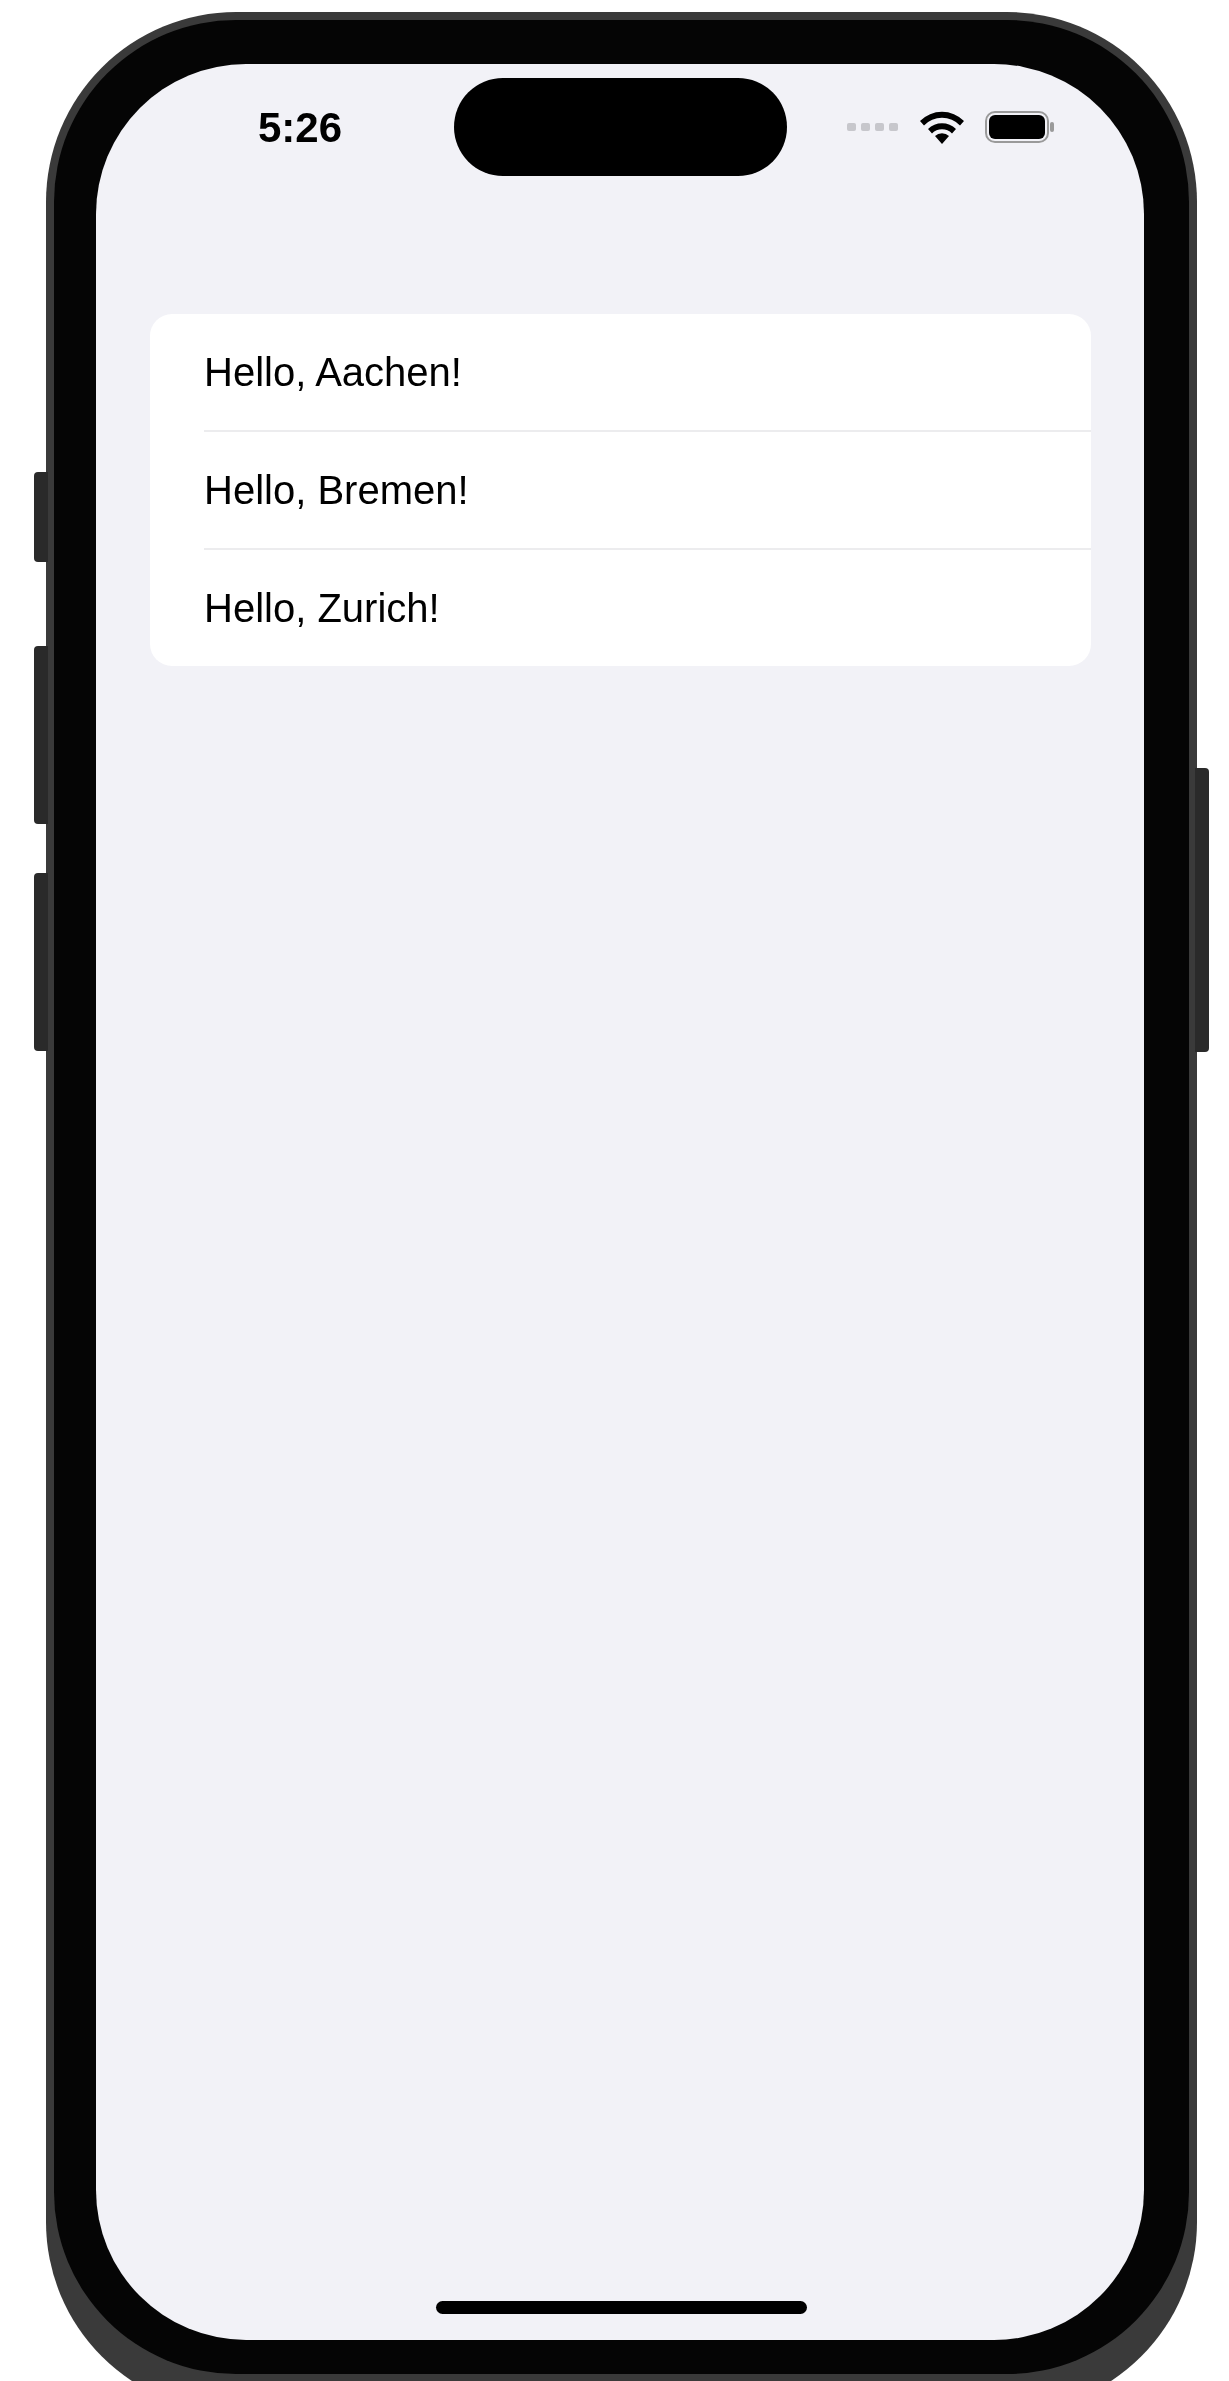 This screenshot has width=1229, height=2381. What do you see at coordinates (1020, 127) in the screenshot?
I see `battery-icon` at bounding box center [1020, 127].